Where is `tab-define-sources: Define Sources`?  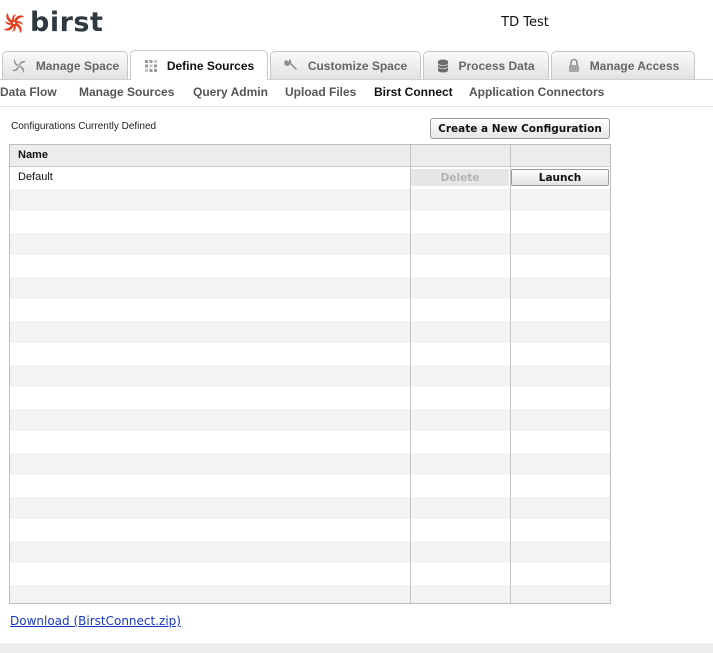
tab-define-sources: Define Sources is located at coordinates (199, 65).